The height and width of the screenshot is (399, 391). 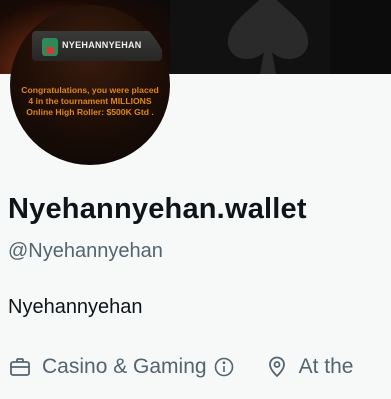 What do you see at coordinates (326, 366) in the screenshot?
I see `location-label: At the` at bounding box center [326, 366].